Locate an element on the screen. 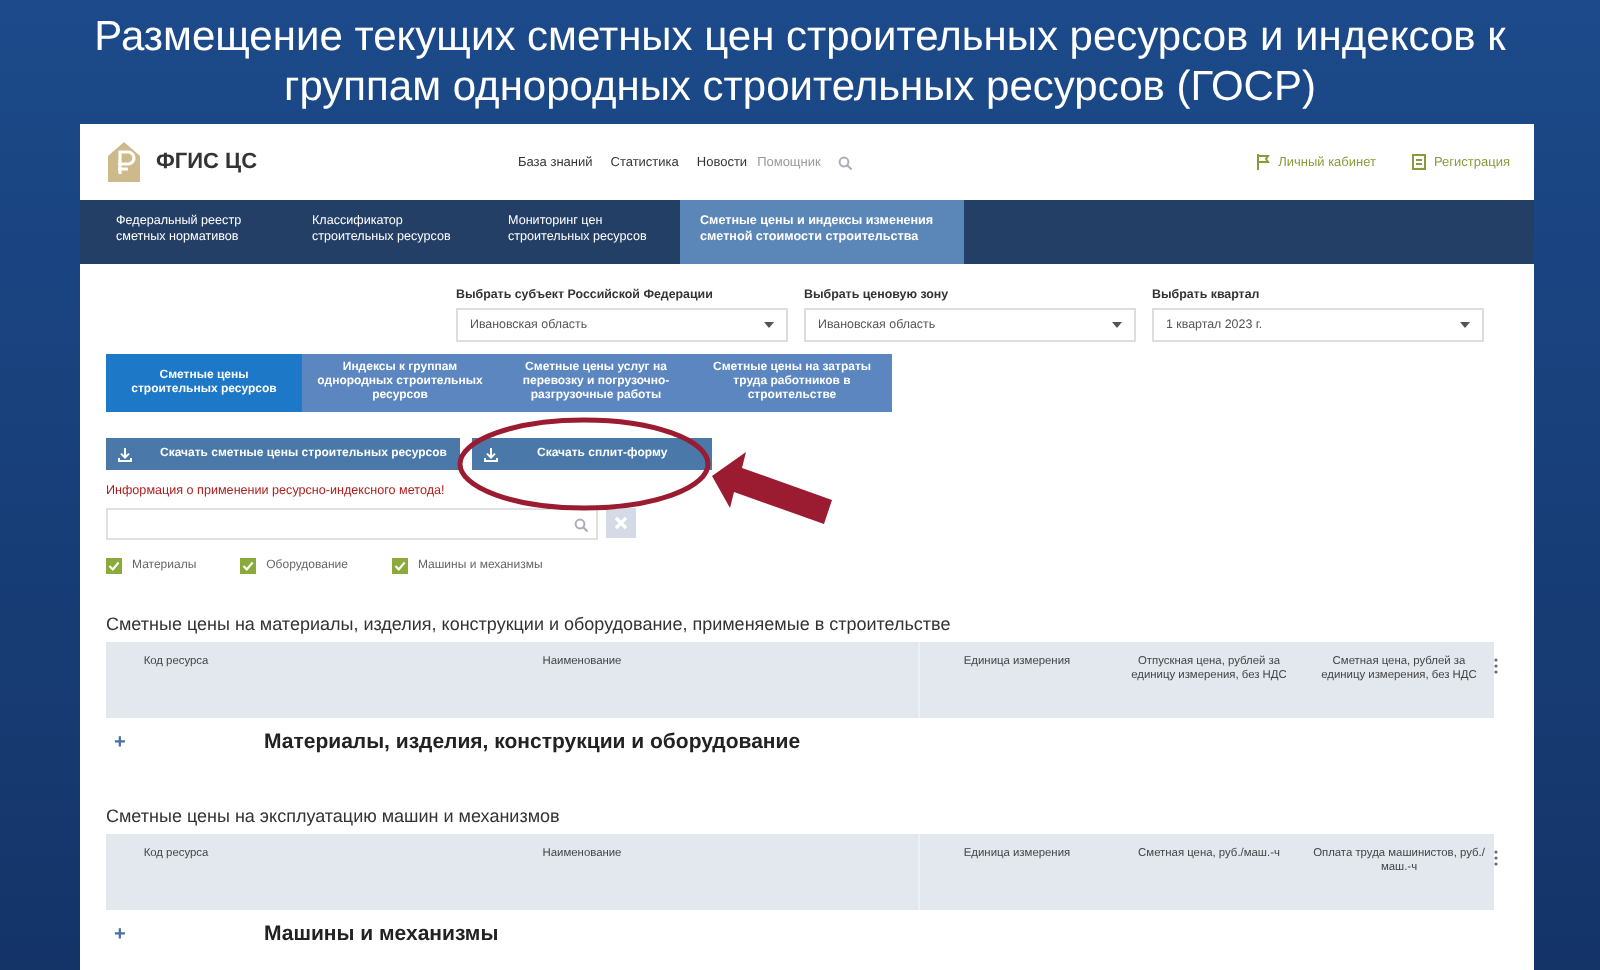  document-icon is located at coordinates (1419, 162).